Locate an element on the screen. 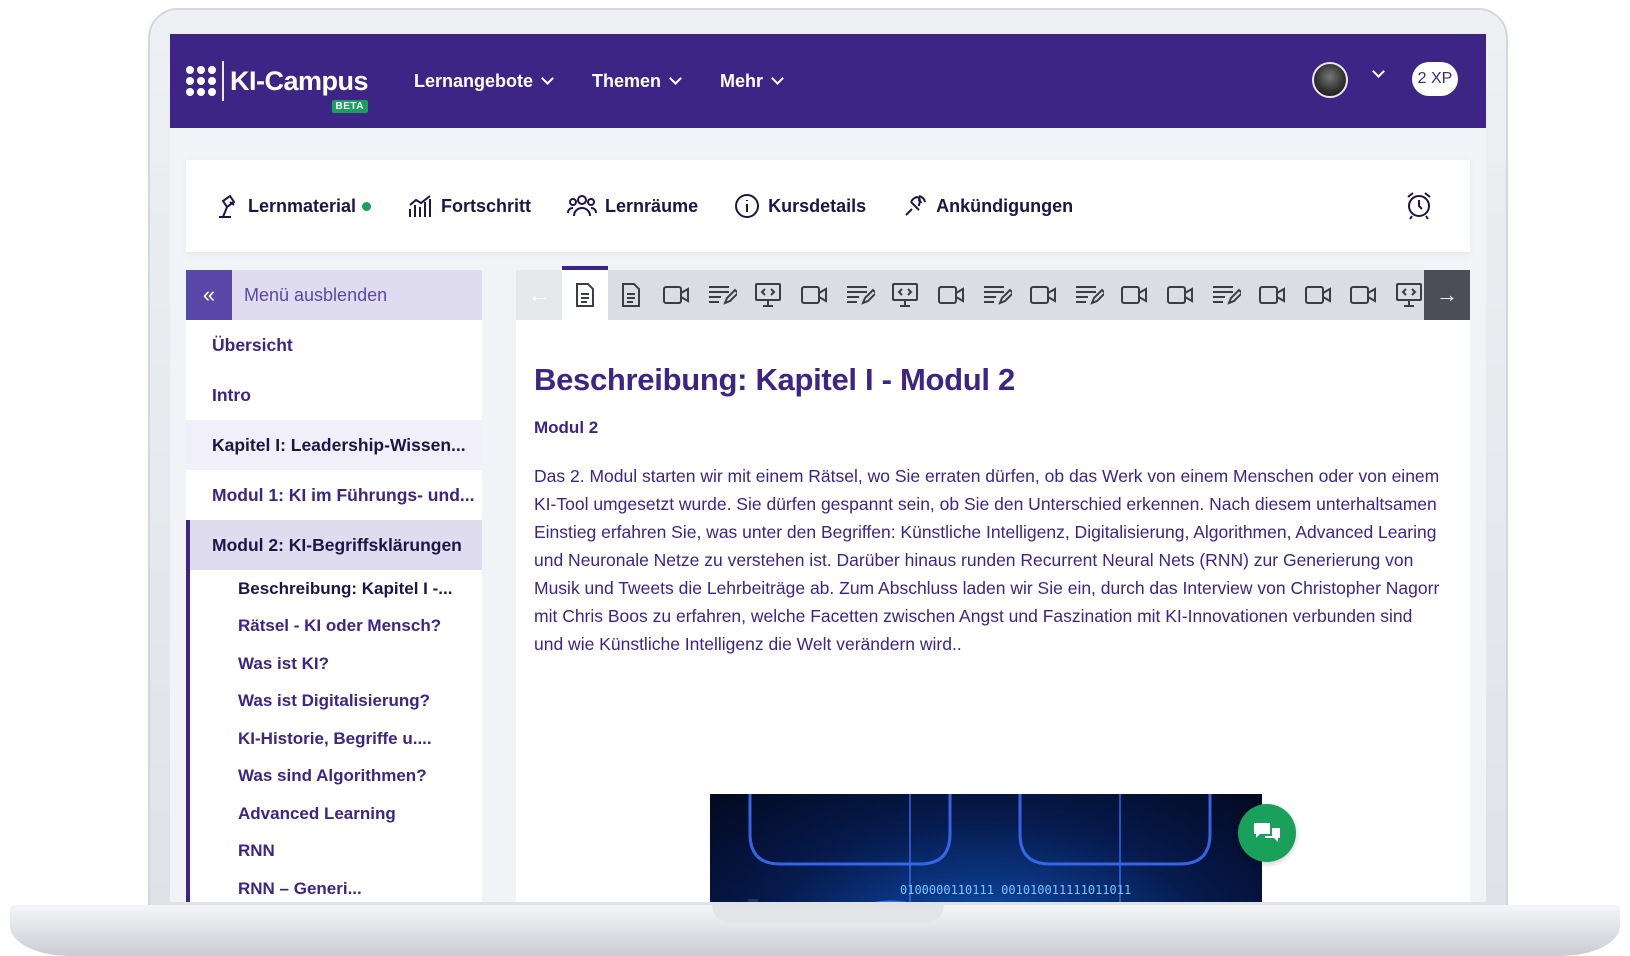 The width and height of the screenshot is (1630, 956). brand-name: KI-Campus BETA is located at coordinates (299, 89).